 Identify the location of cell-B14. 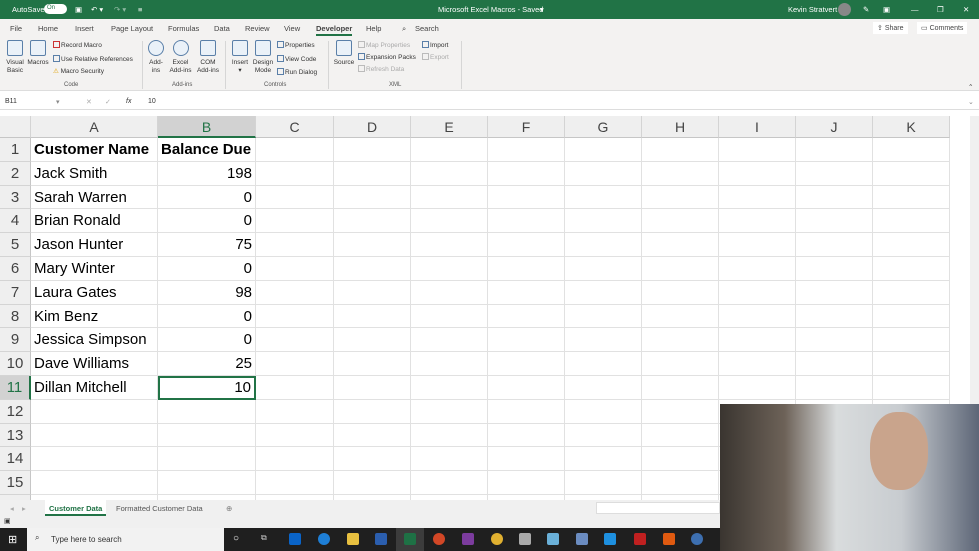
(207, 459).